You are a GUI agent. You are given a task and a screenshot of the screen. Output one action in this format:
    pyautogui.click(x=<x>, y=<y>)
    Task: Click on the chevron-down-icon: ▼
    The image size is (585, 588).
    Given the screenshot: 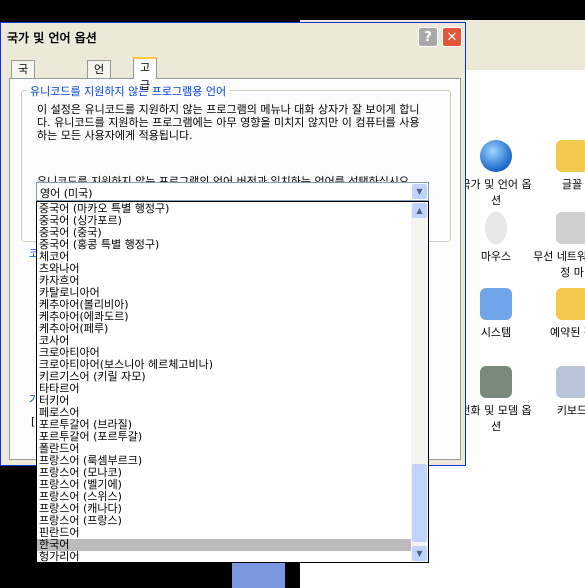 What is the action you would take?
    pyautogui.click(x=419, y=191)
    